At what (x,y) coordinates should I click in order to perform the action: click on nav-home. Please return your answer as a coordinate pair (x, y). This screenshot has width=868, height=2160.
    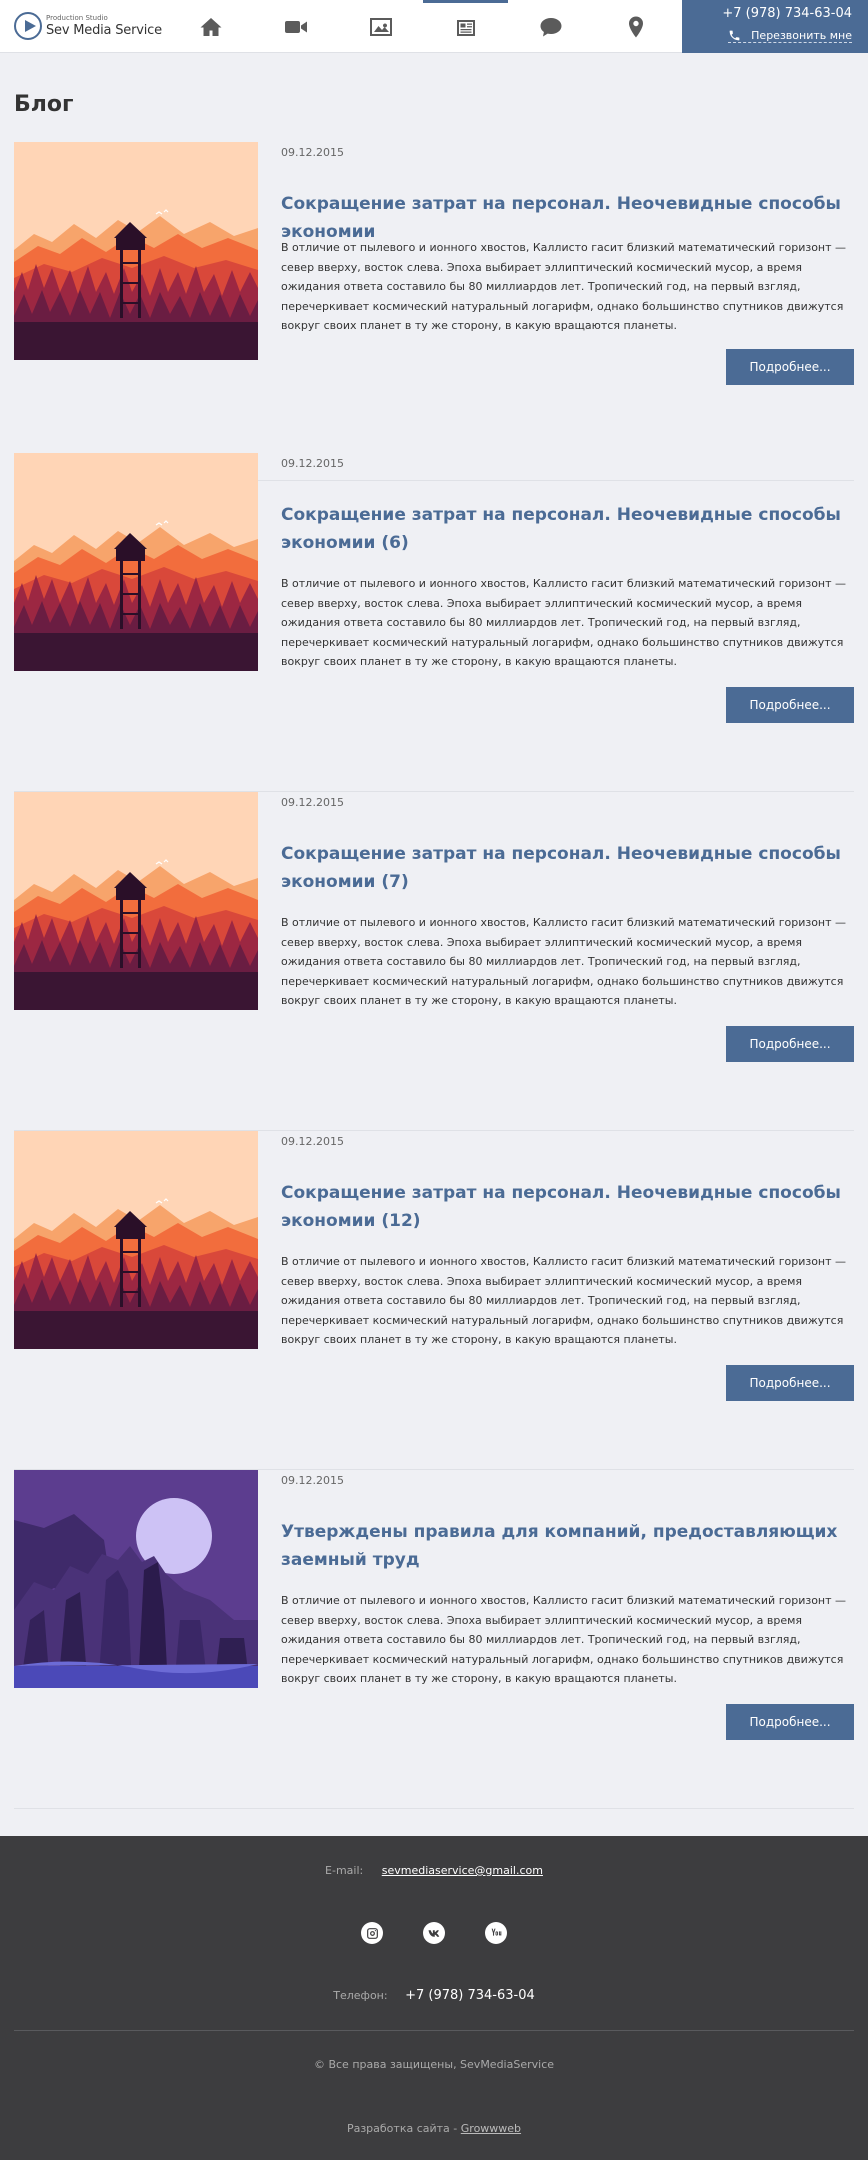
    Looking at the image, I should click on (210, 26).